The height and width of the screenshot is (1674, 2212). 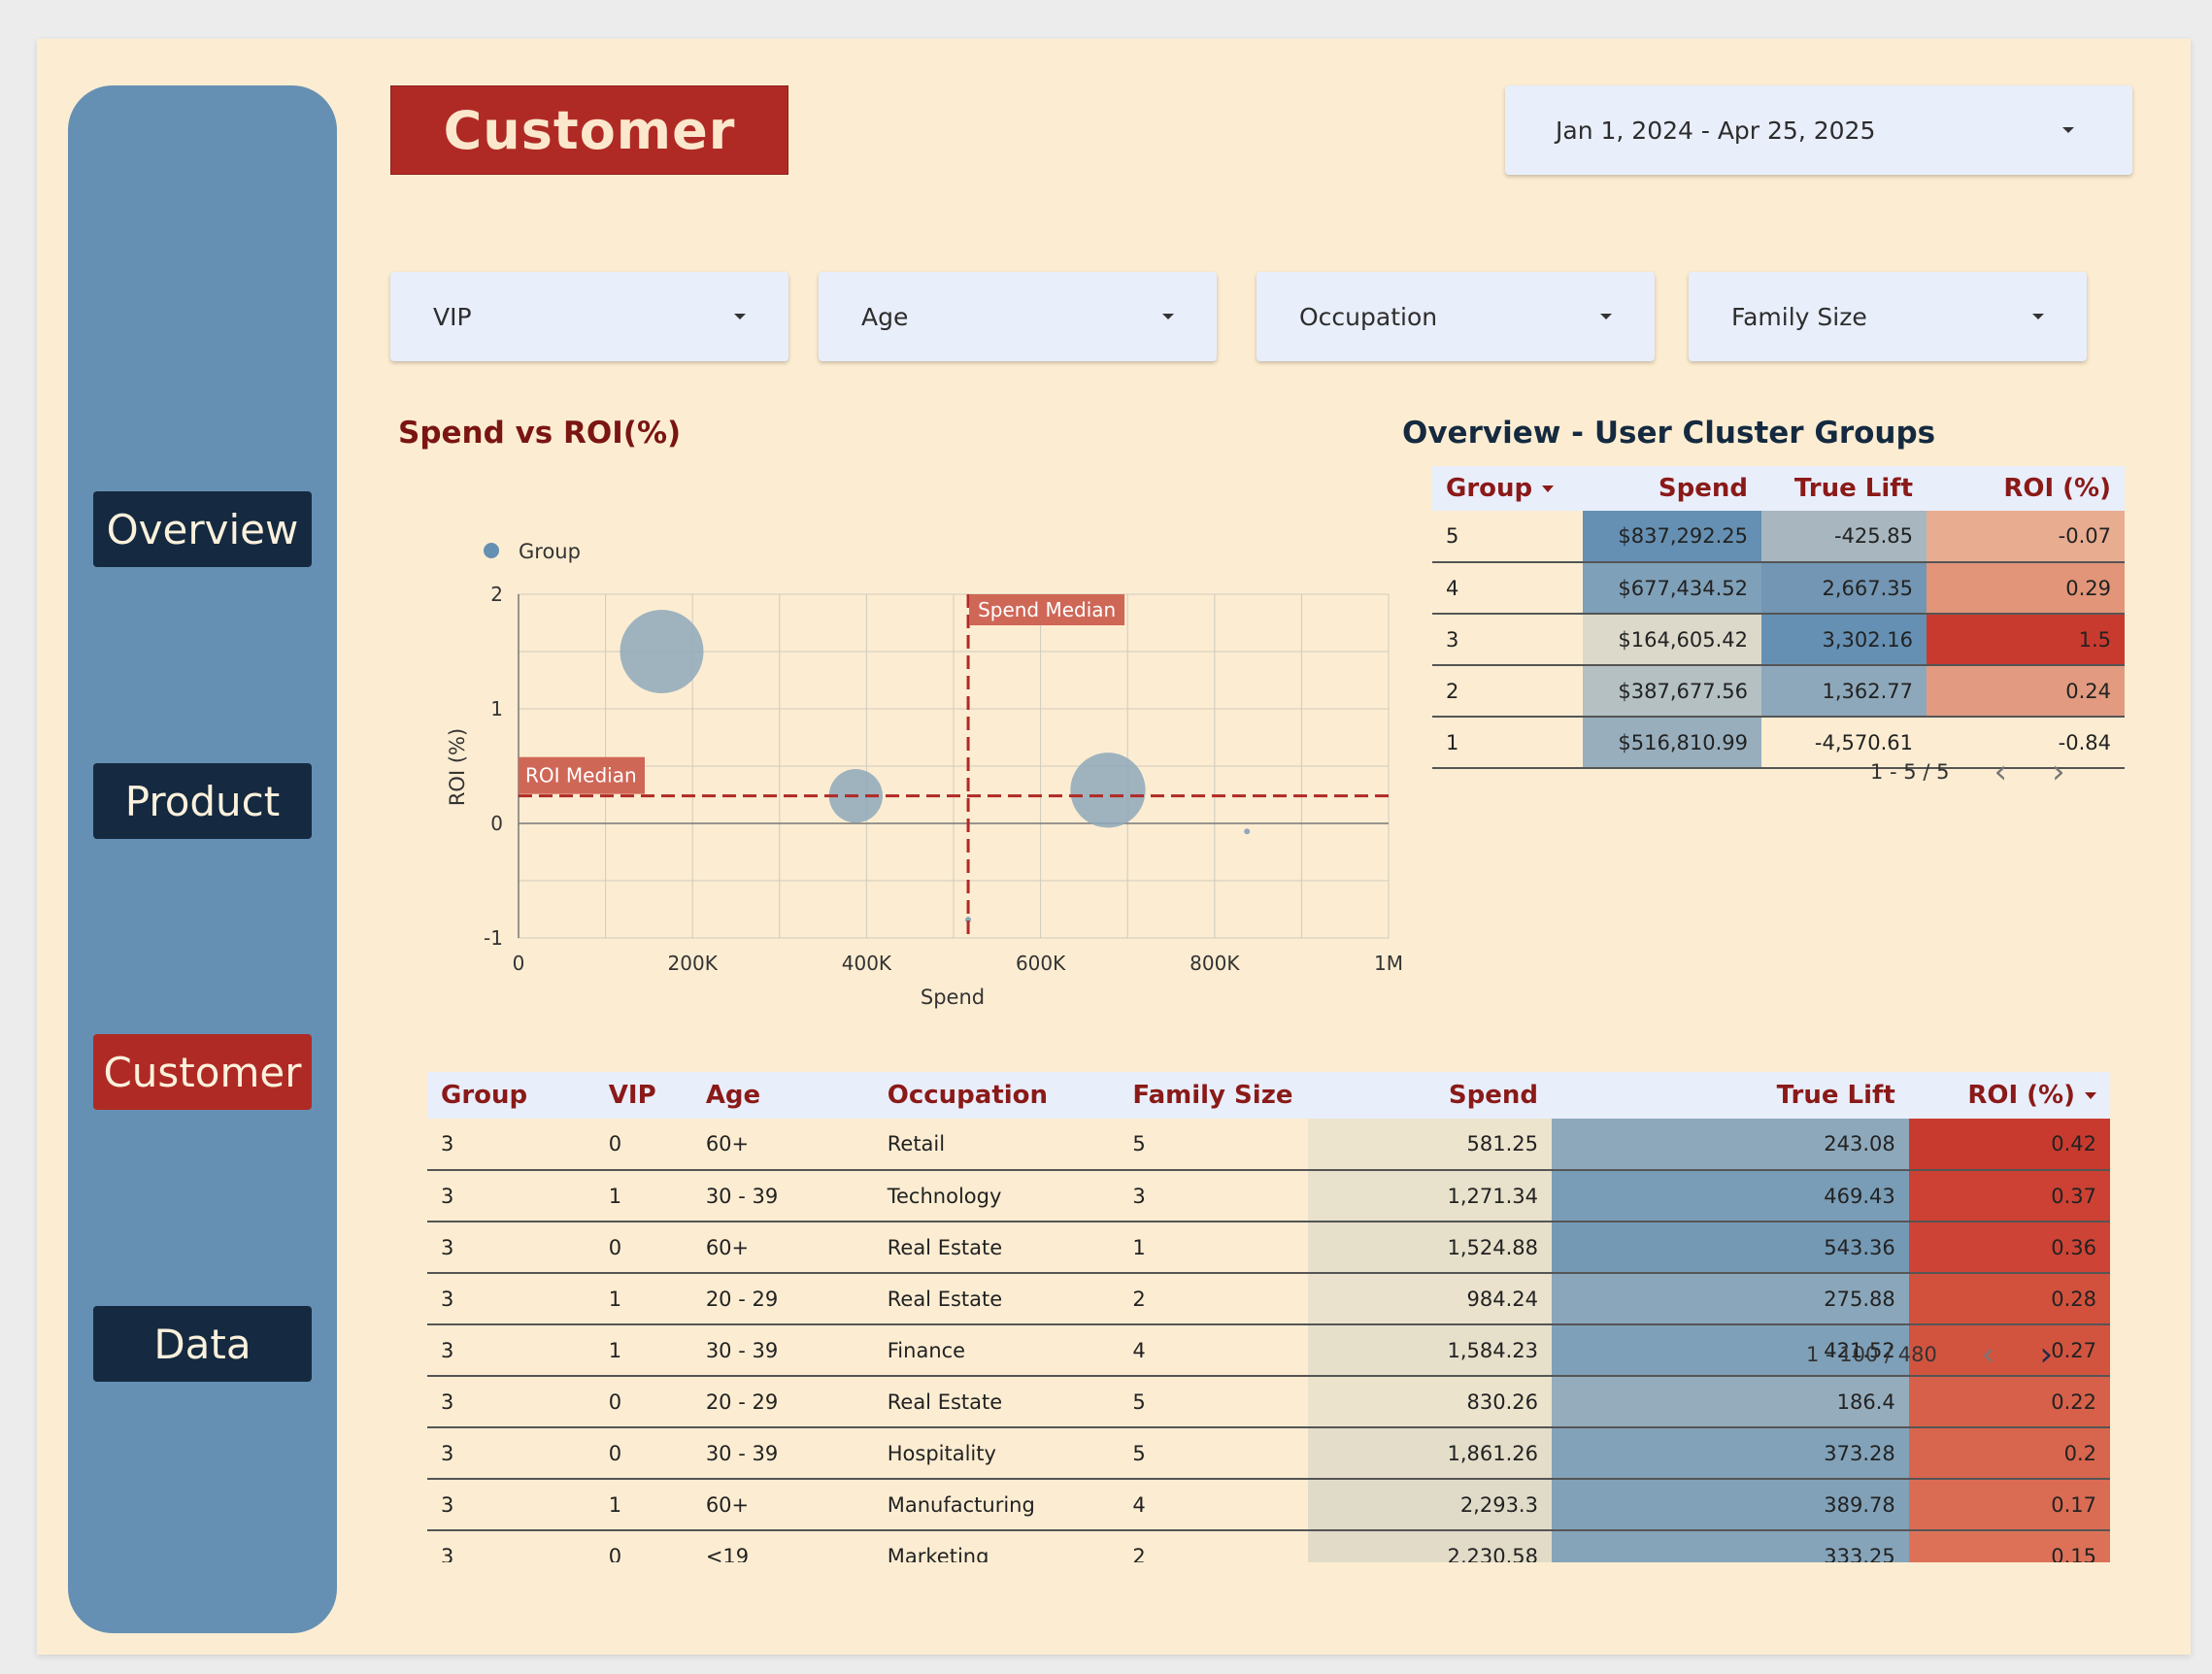 I want to click on table-row: 3 0 <19 Marketing 2 2,230.58 333.25 0.15, so click(x=1268, y=1546).